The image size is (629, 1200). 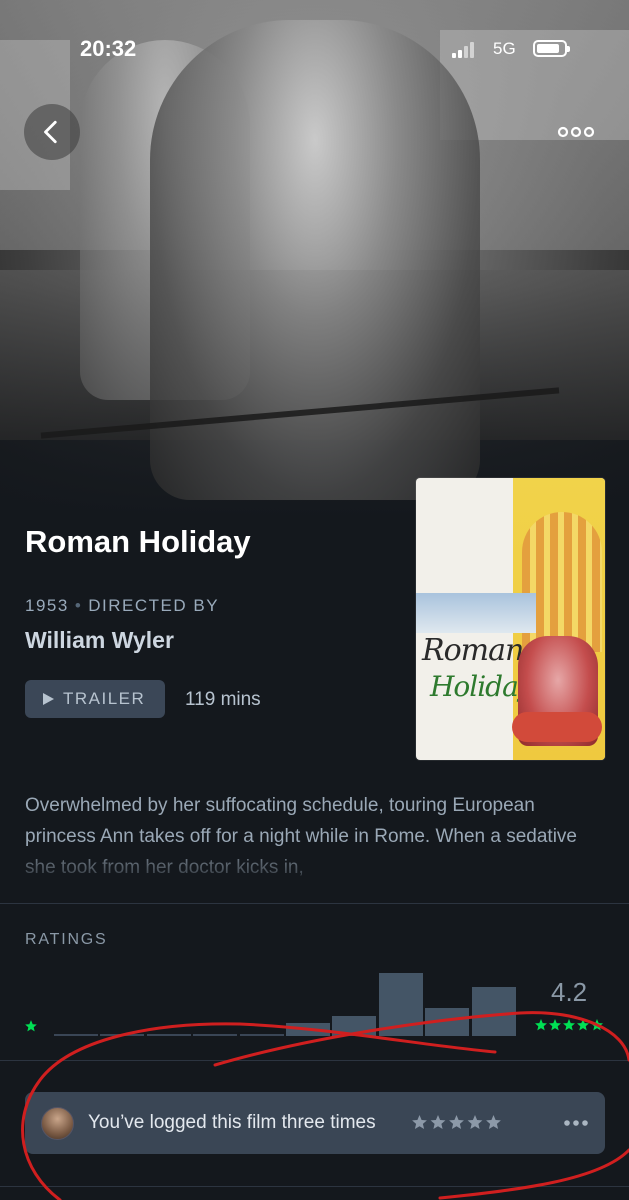 I want to click on avatar, so click(x=57, y=1123).